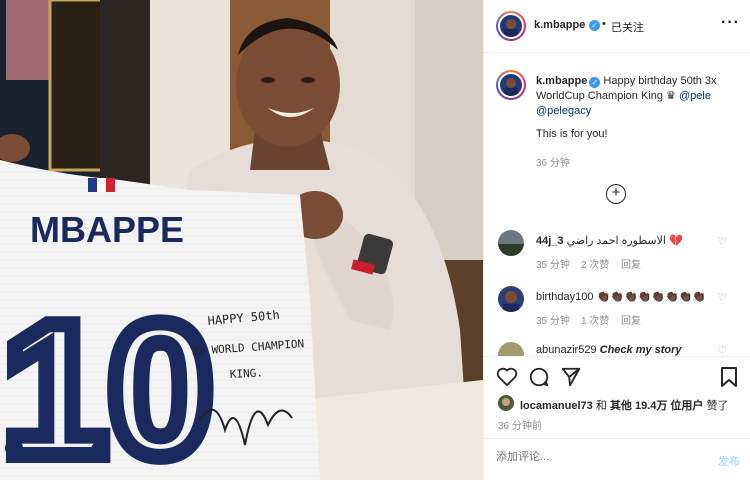  Describe the element at coordinates (595, 319) in the screenshot. I see `comment-likes: 1 次赞` at that location.